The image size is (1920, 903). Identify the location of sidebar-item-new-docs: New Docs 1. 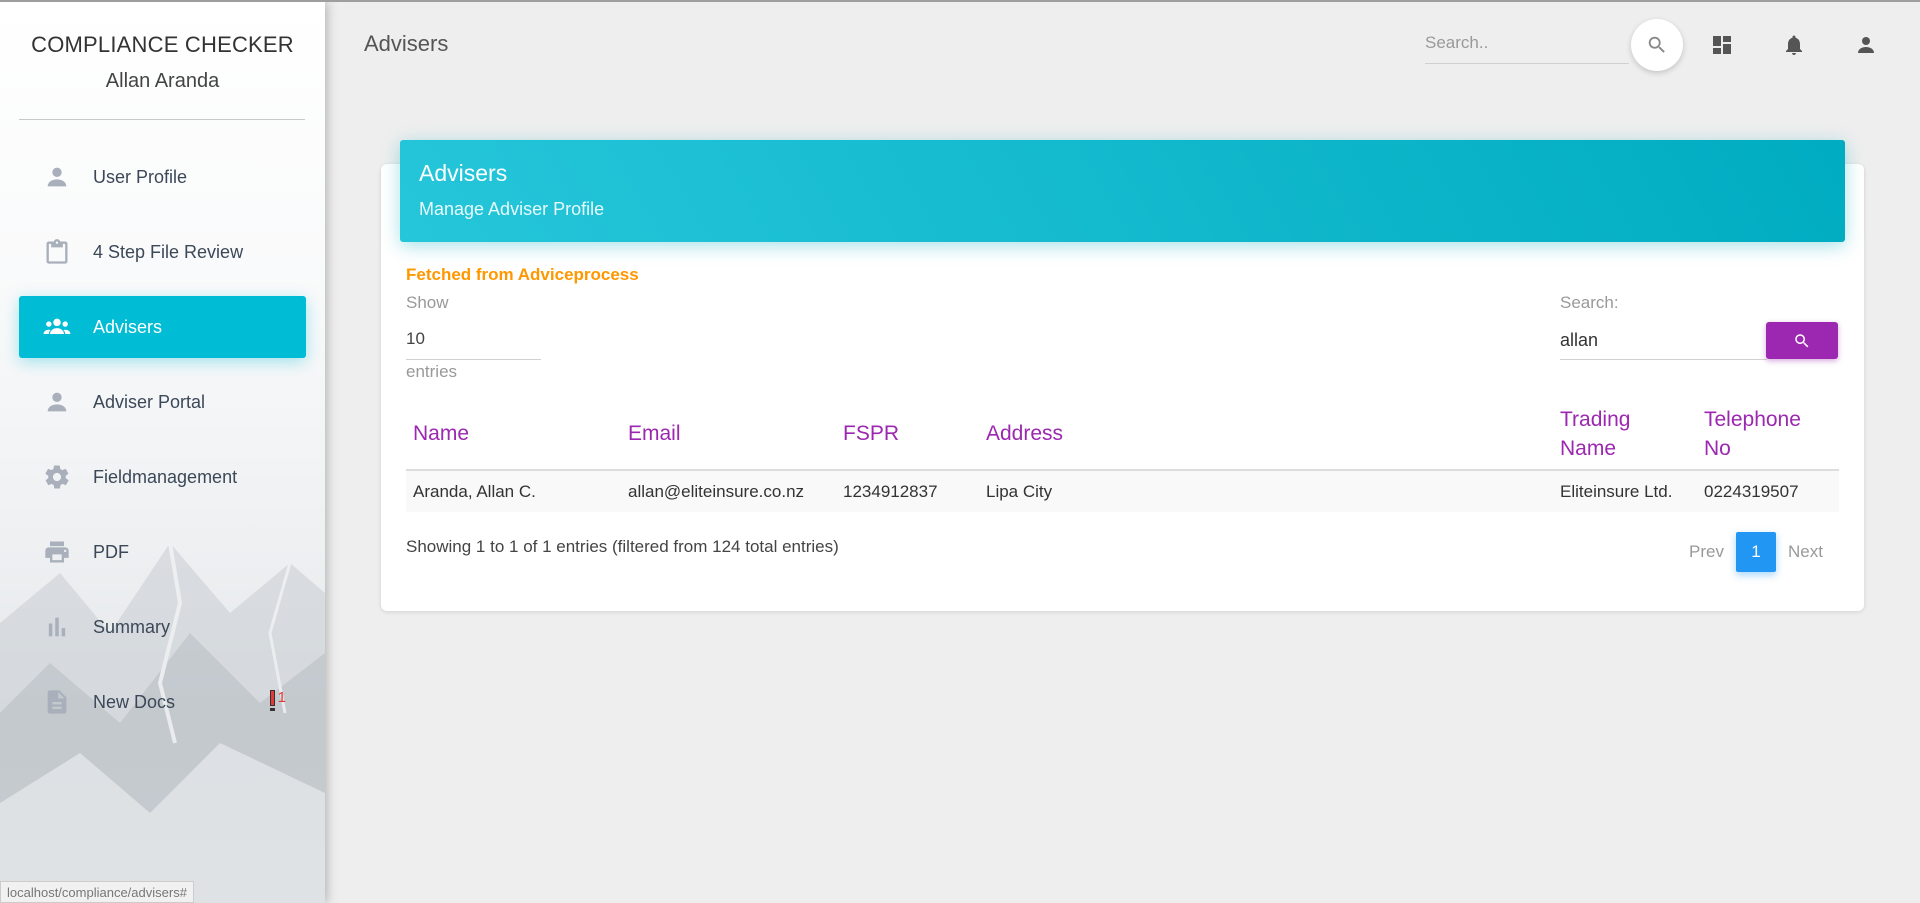
(162, 702).